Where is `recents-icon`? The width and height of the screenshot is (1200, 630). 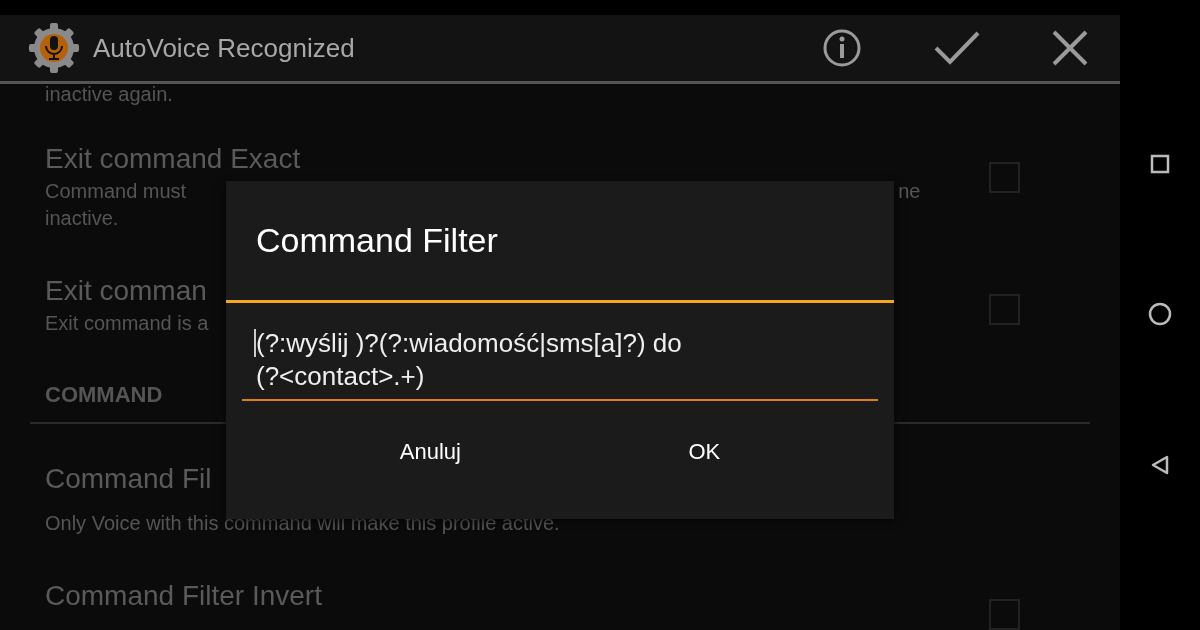
recents-icon is located at coordinates (1160, 164).